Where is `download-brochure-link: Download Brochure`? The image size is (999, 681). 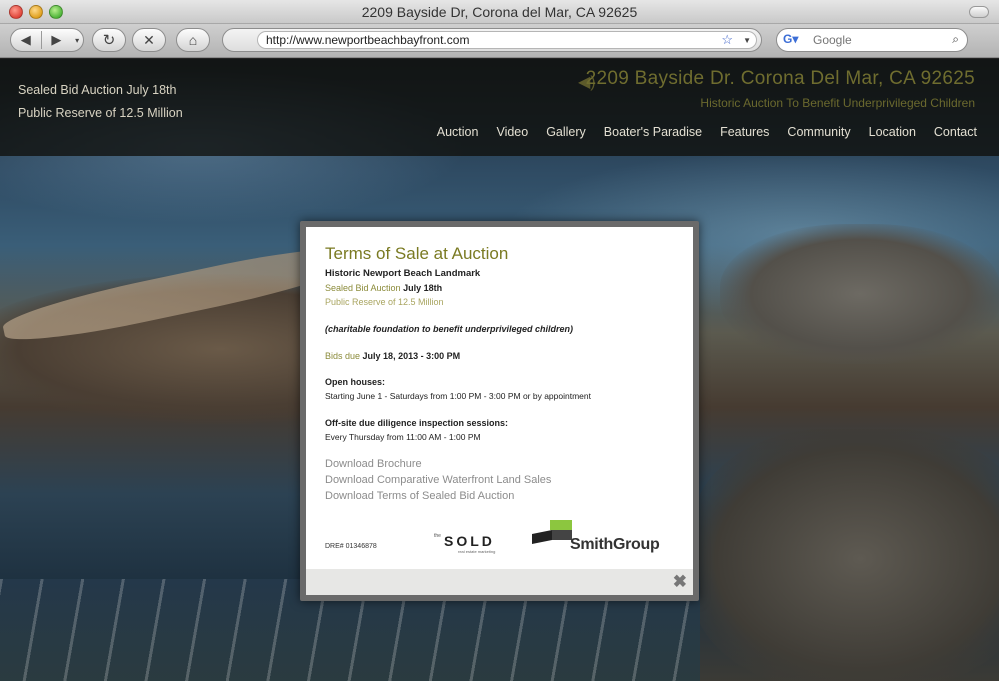 download-brochure-link: Download Brochure is located at coordinates (373, 464).